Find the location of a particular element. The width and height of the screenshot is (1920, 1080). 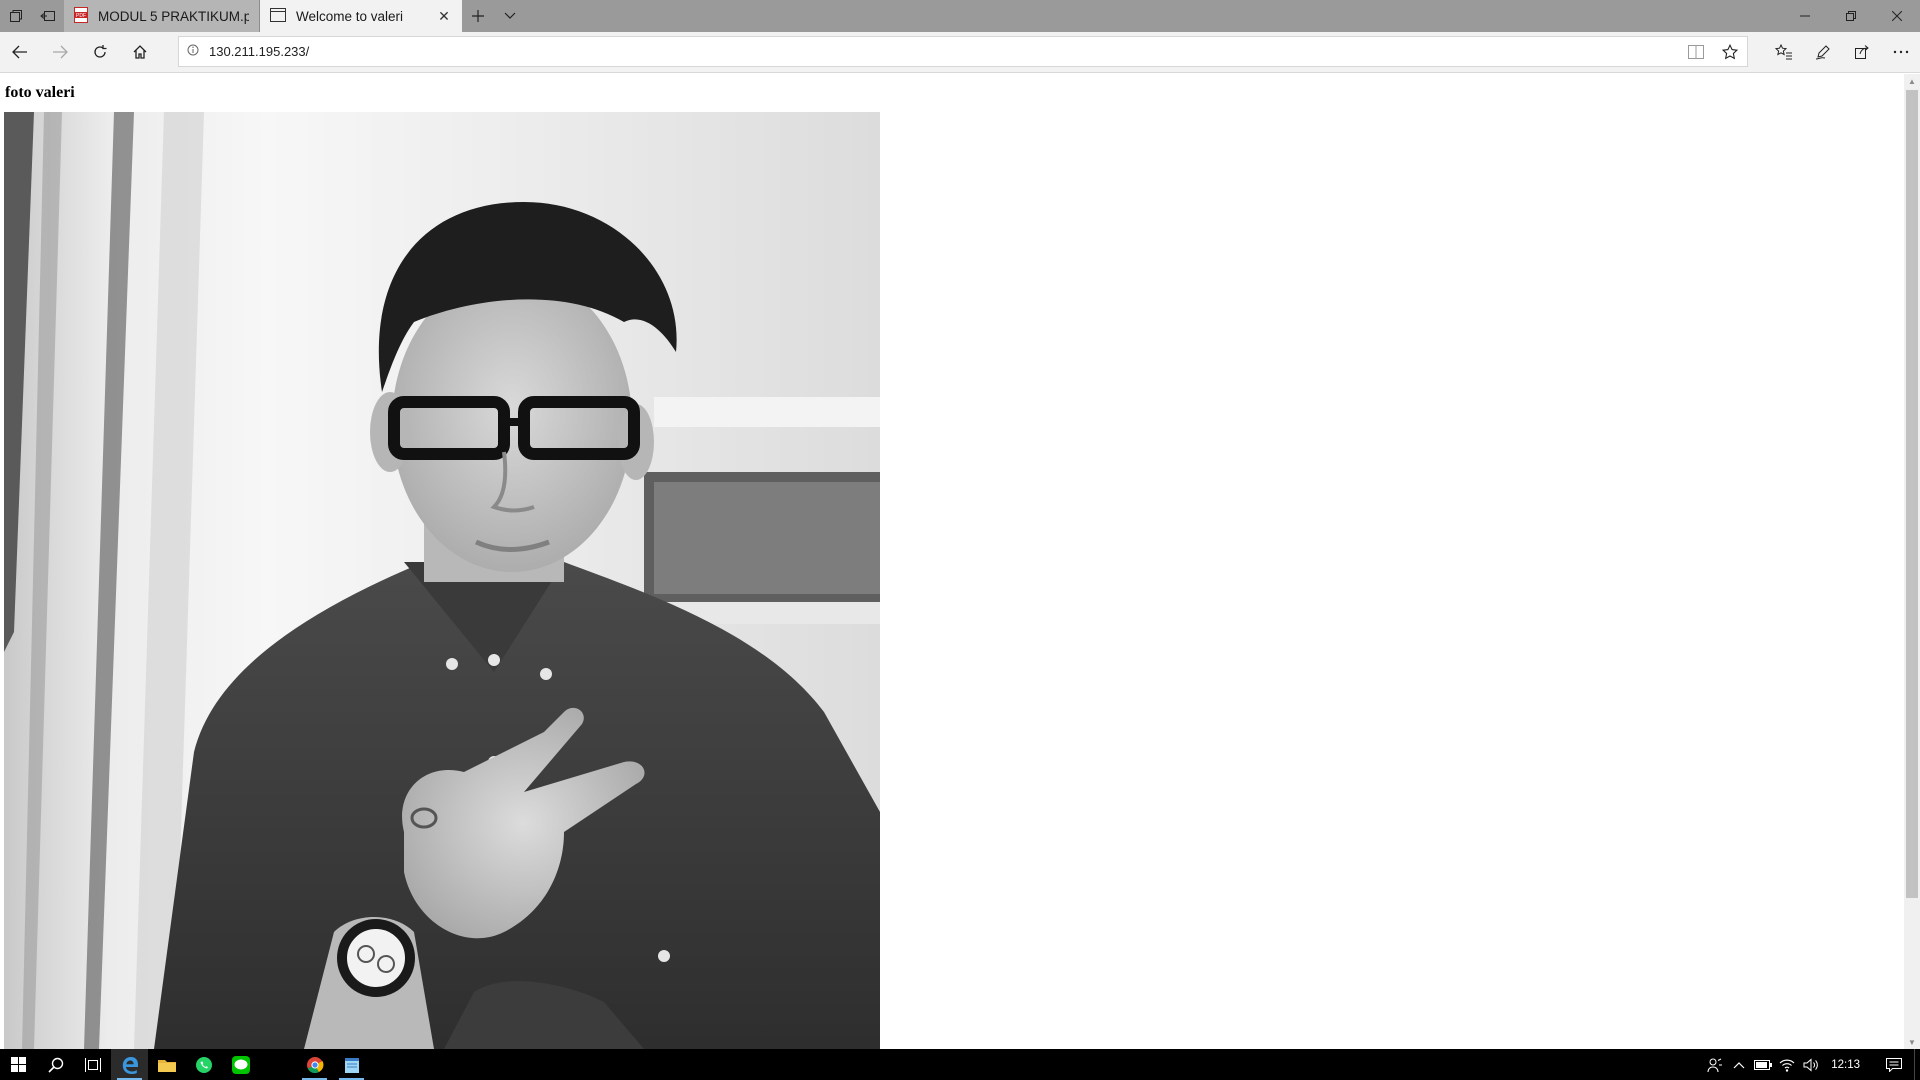

forward-icon is located at coordinates (60, 52).